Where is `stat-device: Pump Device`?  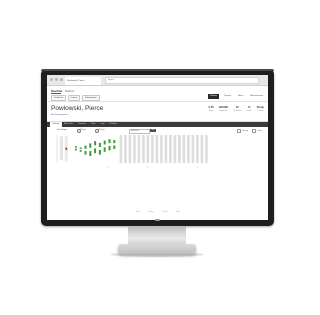 stat-device: Pump Device is located at coordinates (260, 109).